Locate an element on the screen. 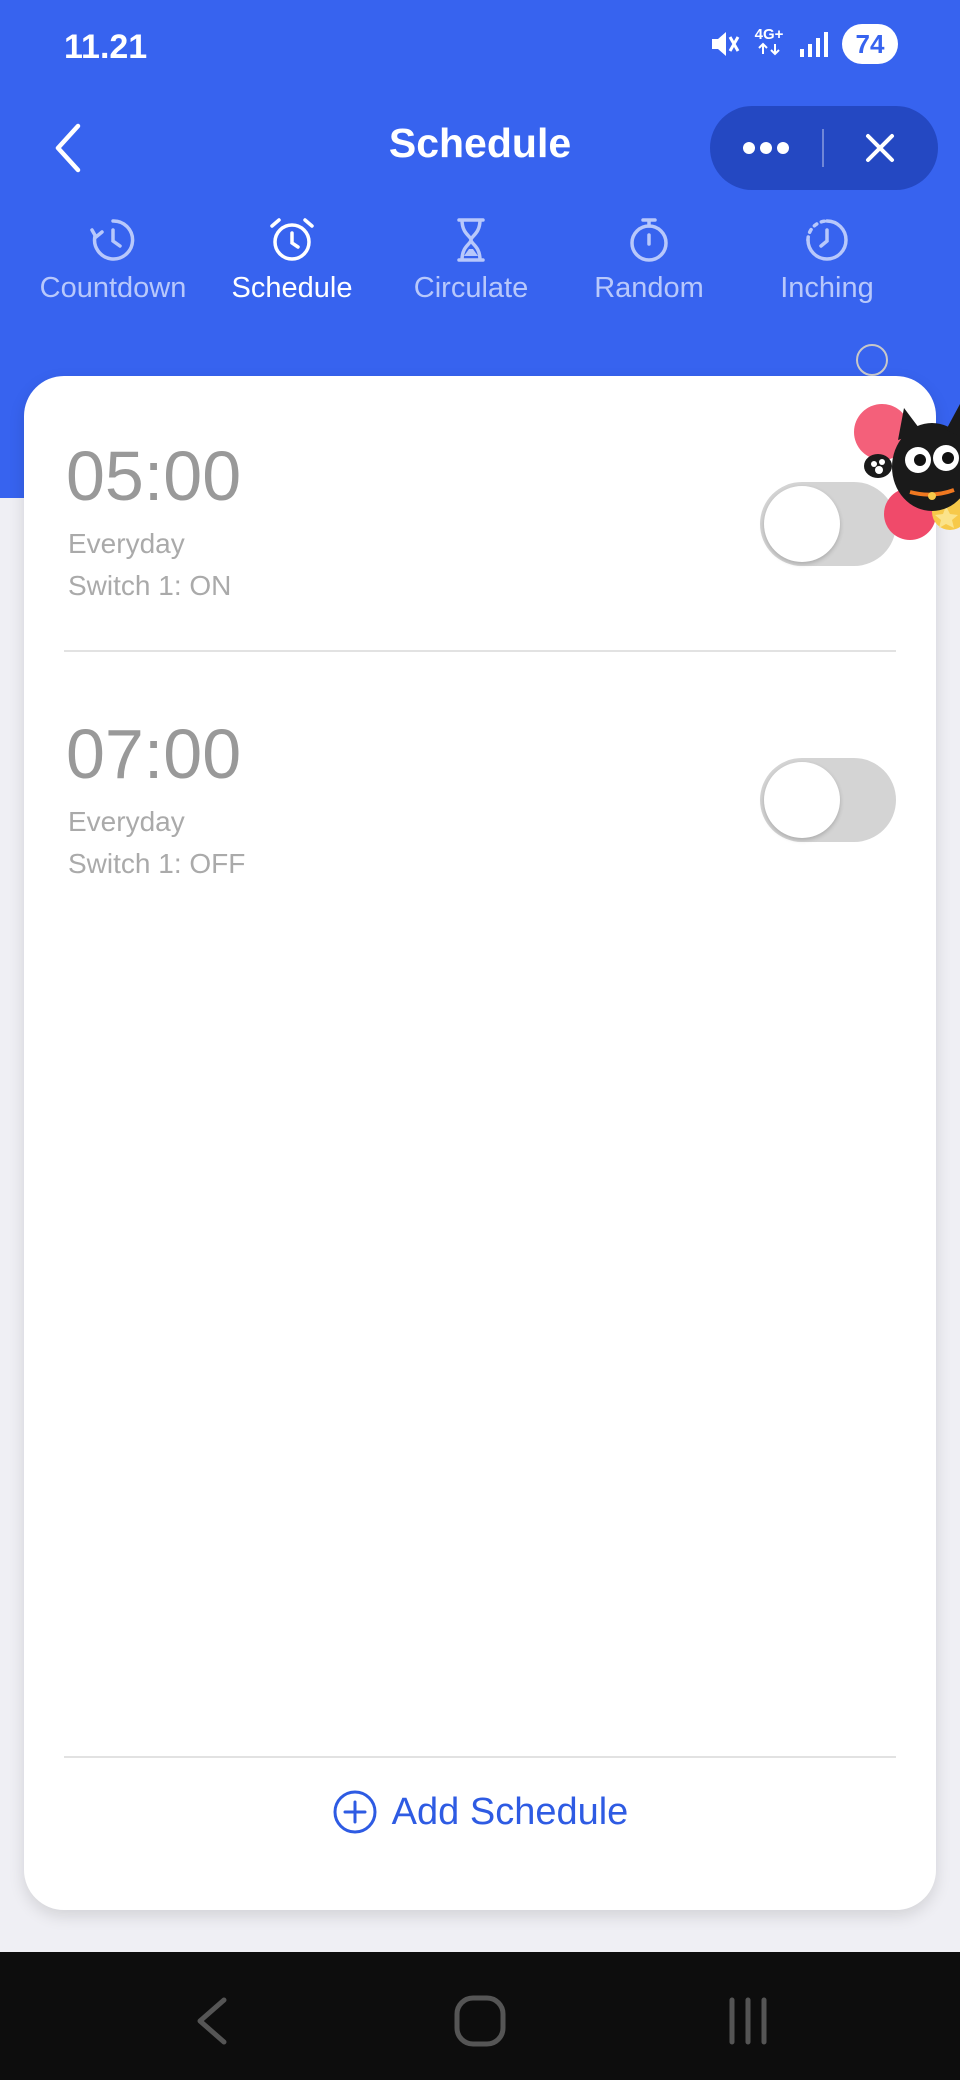 The height and width of the screenshot is (2080, 960). add-schedule-label: Add Schedule is located at coordinates (510, 1811).